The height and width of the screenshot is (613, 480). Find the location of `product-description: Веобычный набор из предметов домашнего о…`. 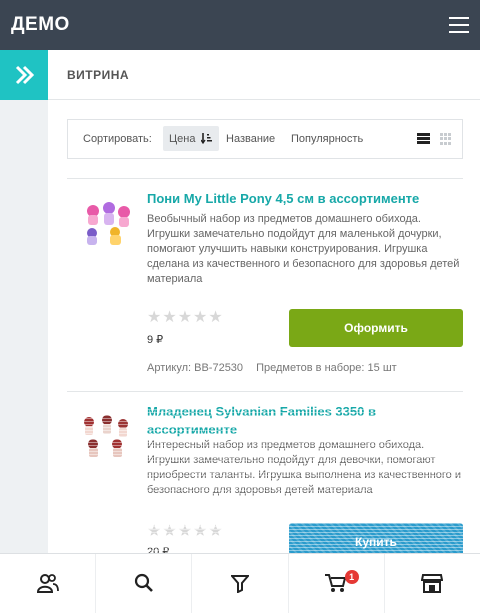

product-description: Веобычный набор из предметов домашнего о… is located at coordinates (303, 249).